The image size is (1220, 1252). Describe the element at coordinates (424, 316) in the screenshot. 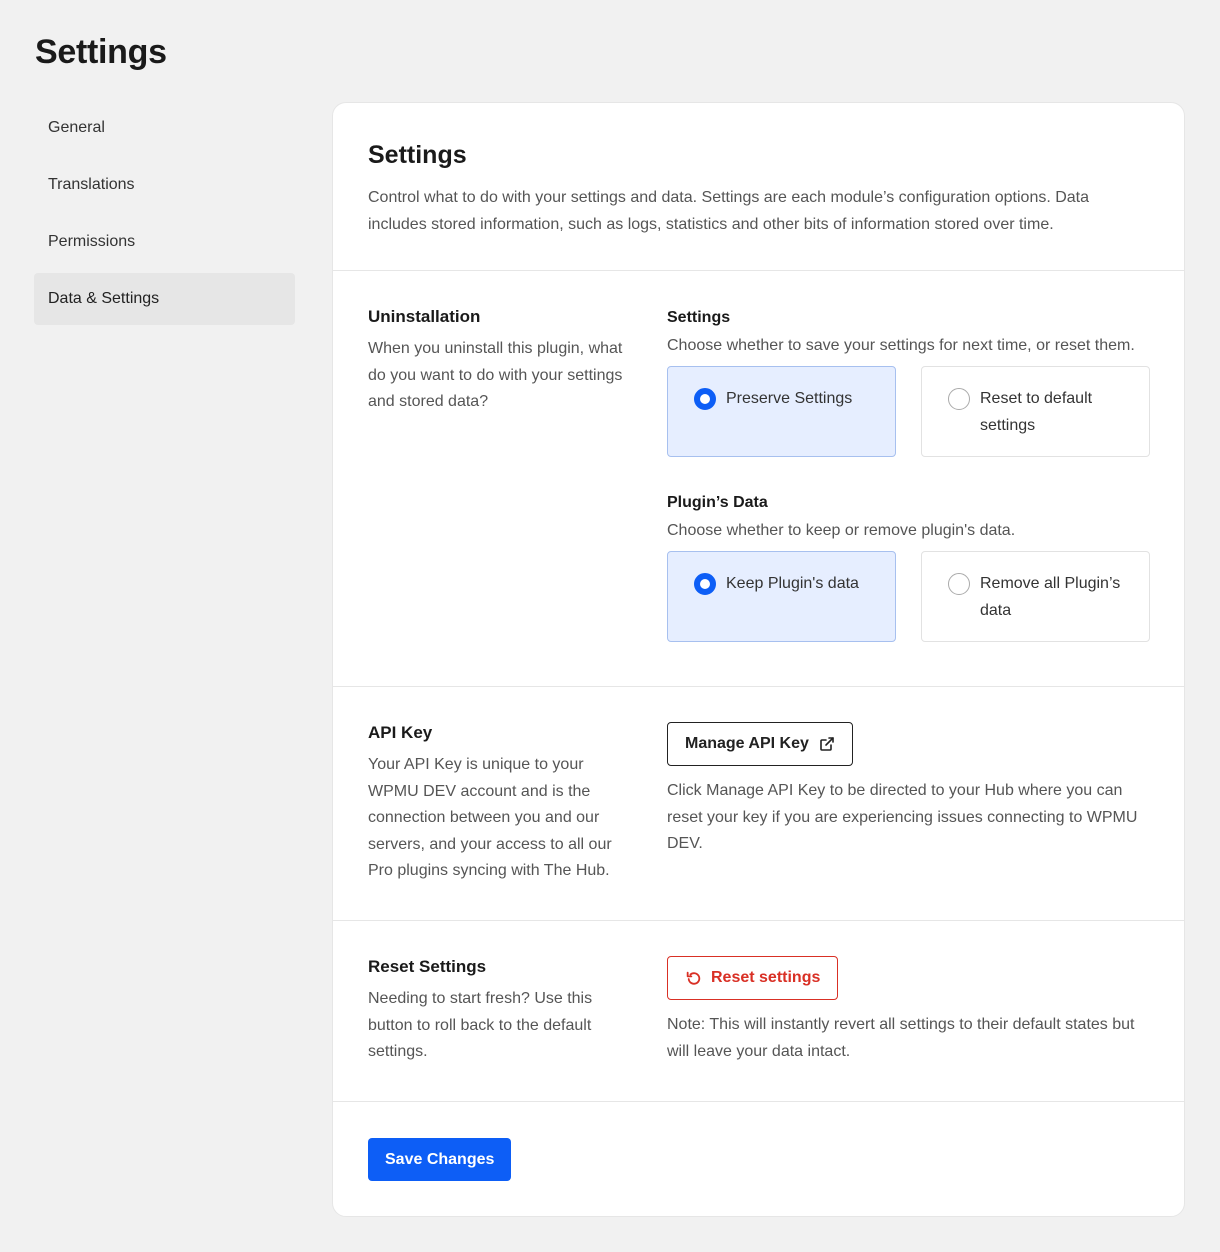

I see `uninstallation-title: Uninstallation` at that location.